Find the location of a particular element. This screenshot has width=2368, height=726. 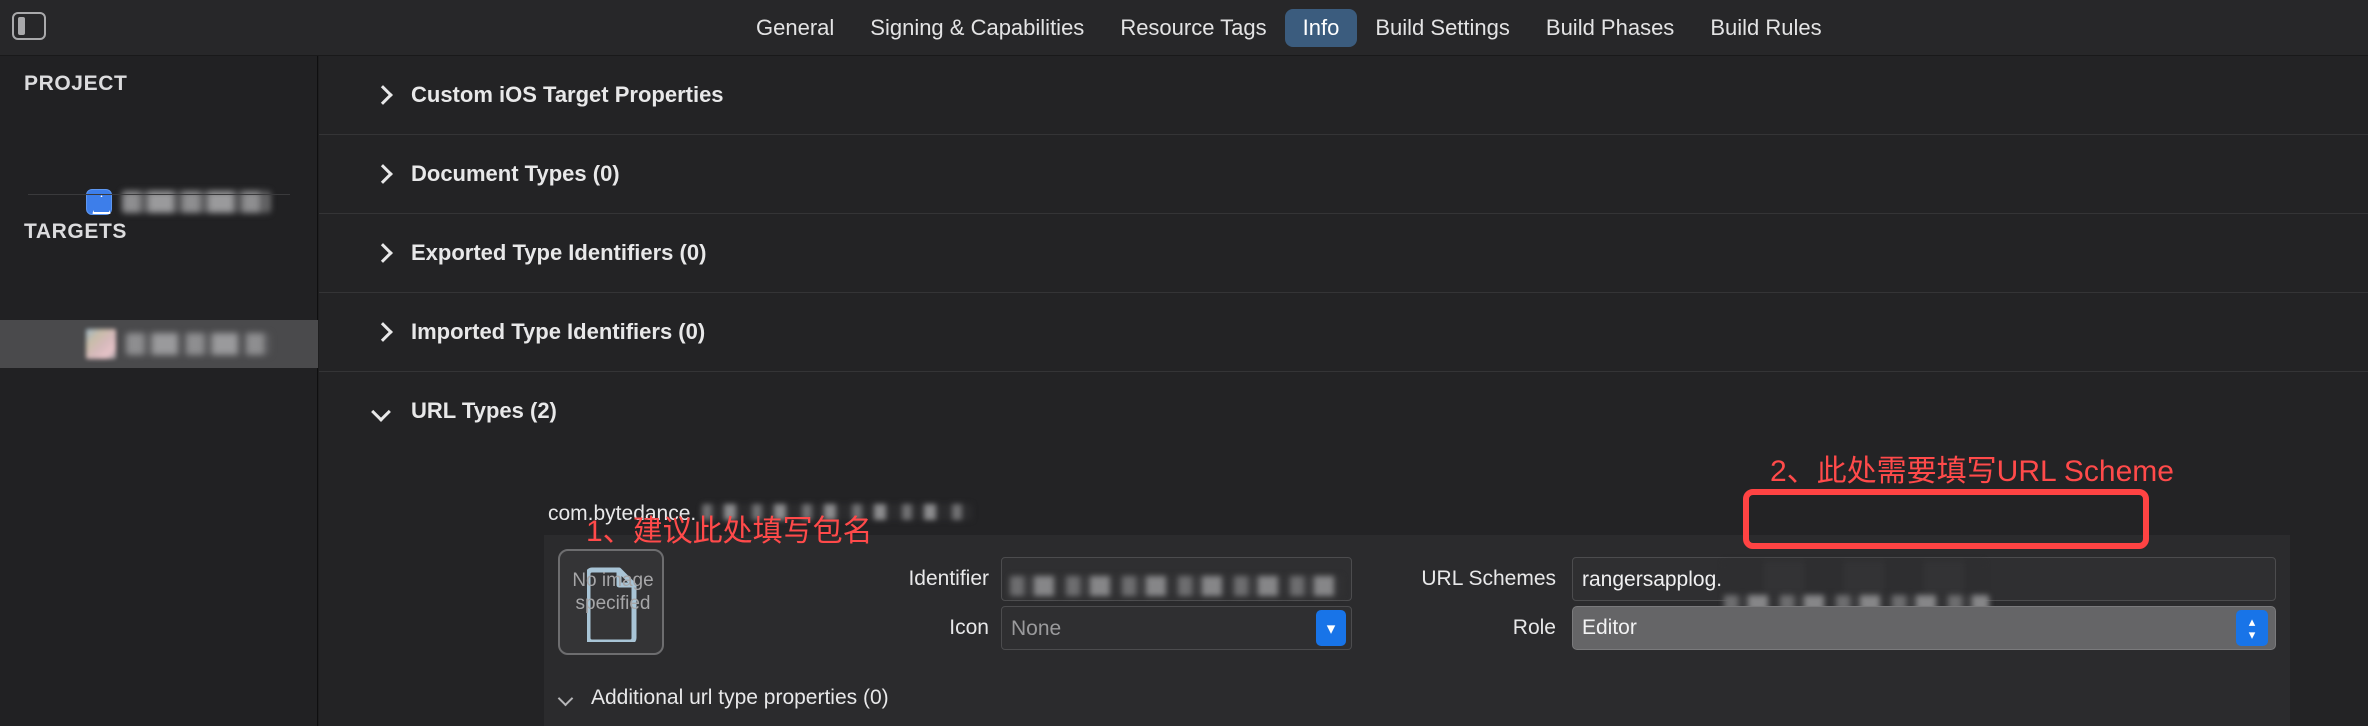

section-label: Document Types (0) is located at coordinates (515, 173).